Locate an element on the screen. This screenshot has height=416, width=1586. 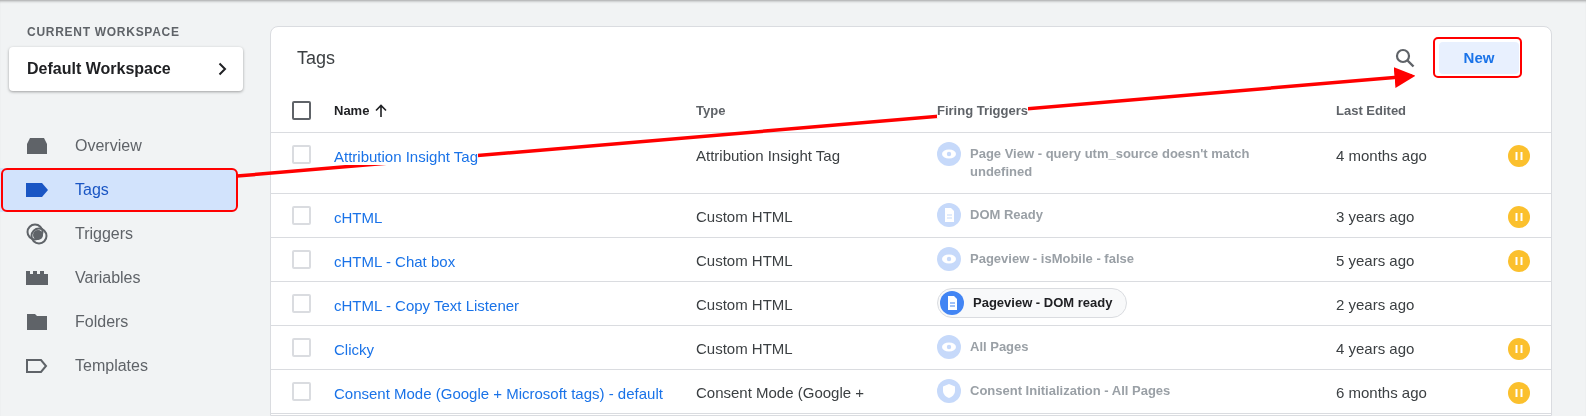
nav-item: Variables is located at coordinates (118, 278).